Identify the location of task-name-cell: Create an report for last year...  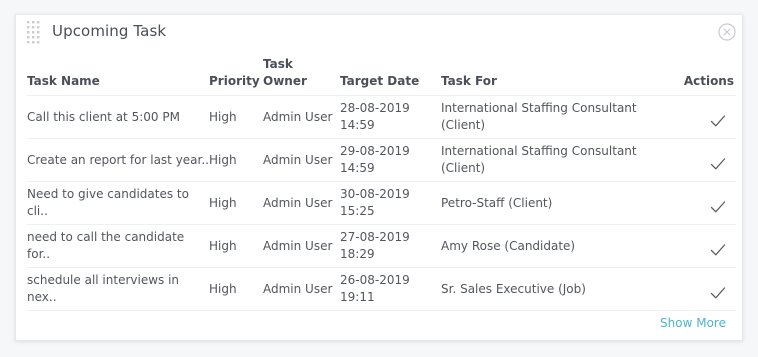
(118, 160).